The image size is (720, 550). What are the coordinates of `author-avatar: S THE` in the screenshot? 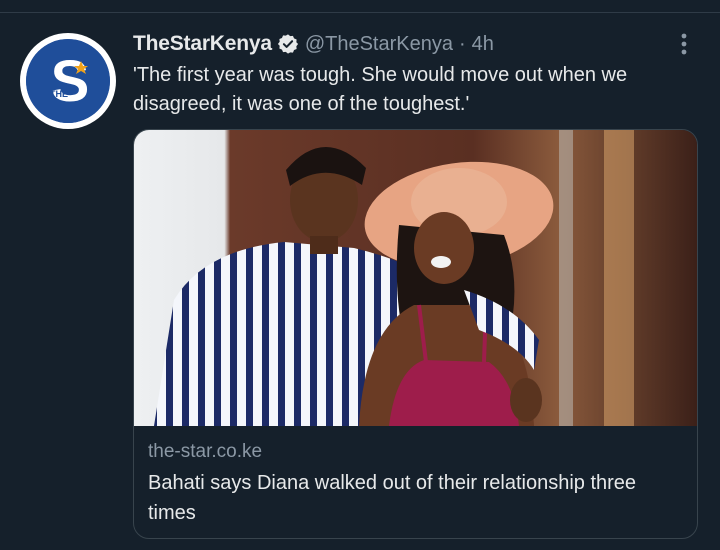 It's located at (68, 81).